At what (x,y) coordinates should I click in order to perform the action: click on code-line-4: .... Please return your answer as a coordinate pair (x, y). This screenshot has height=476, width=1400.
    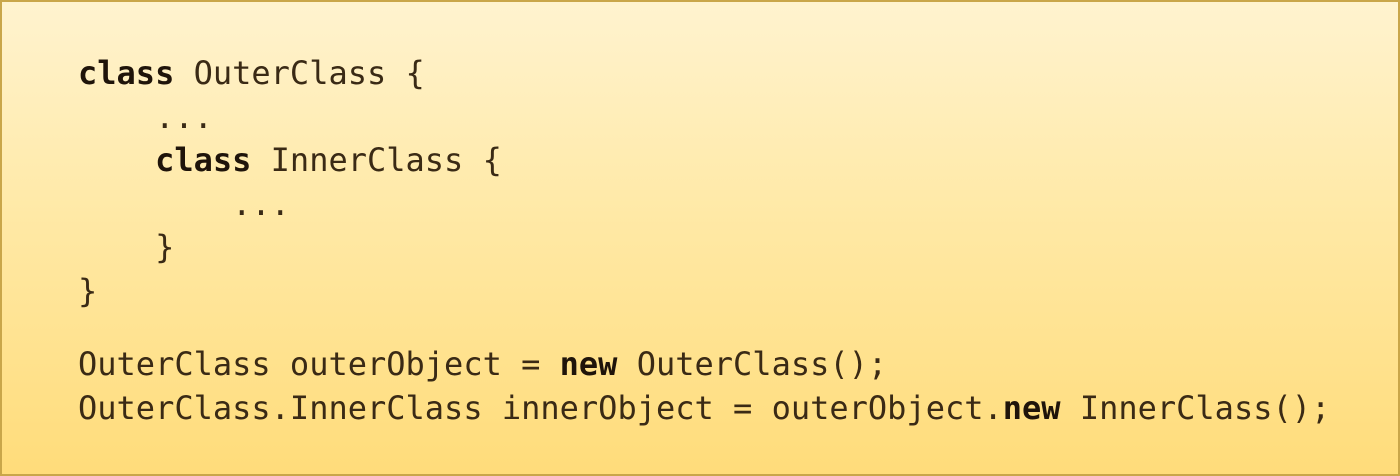
    Looking at the image, I should click on (704, 205).